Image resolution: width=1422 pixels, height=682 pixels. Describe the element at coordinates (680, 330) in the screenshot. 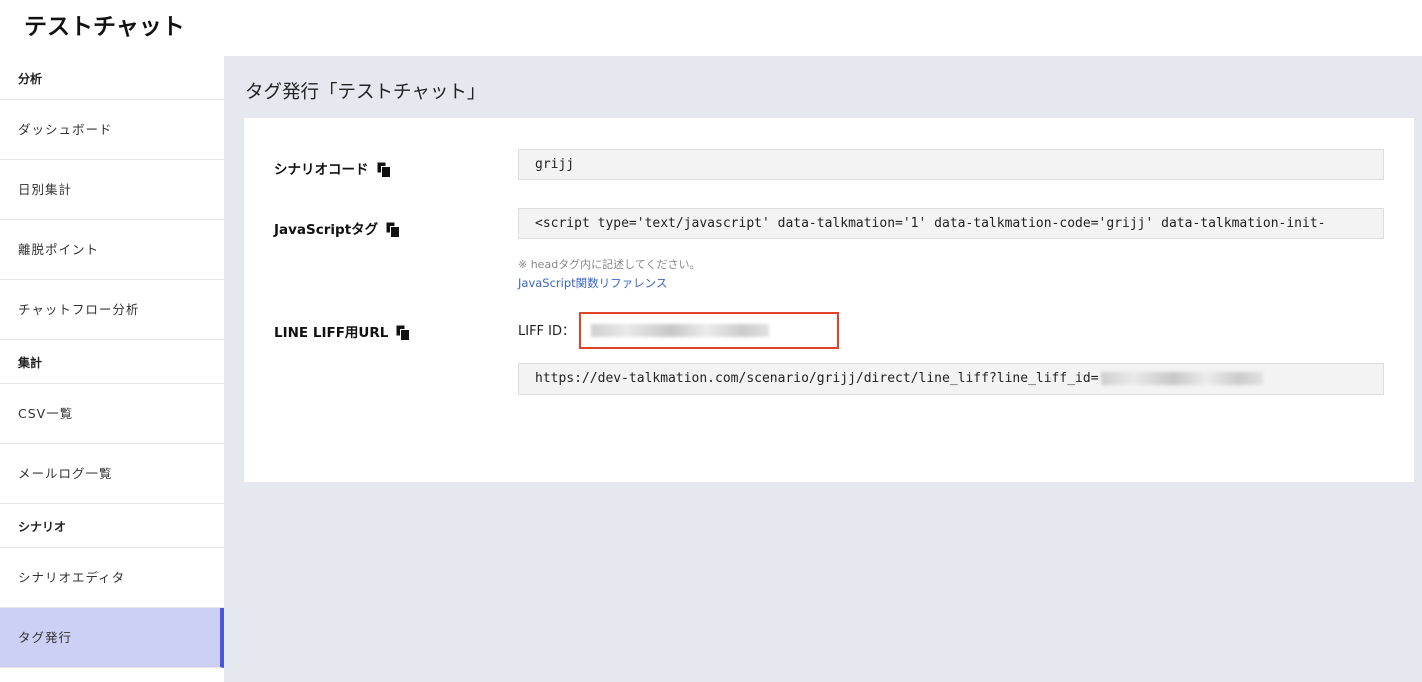

I see `redacted-liff-id` at that location.